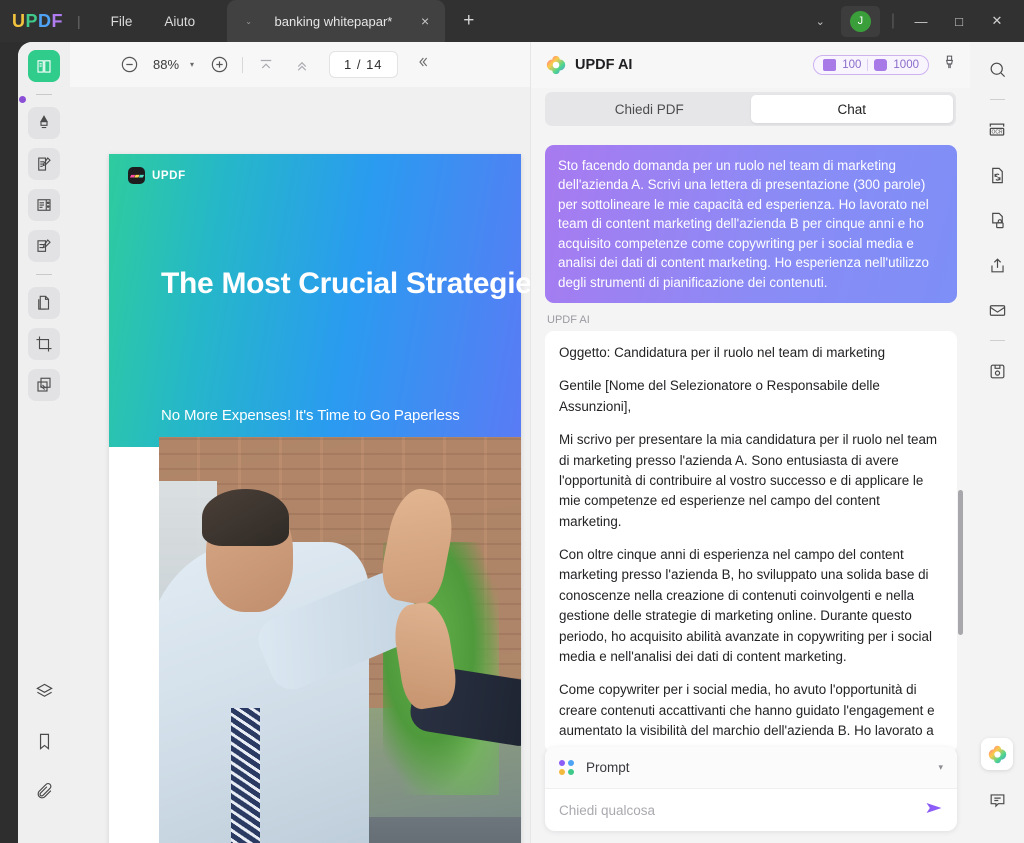  I want to click on maximize-button: □, so click(959, 21).